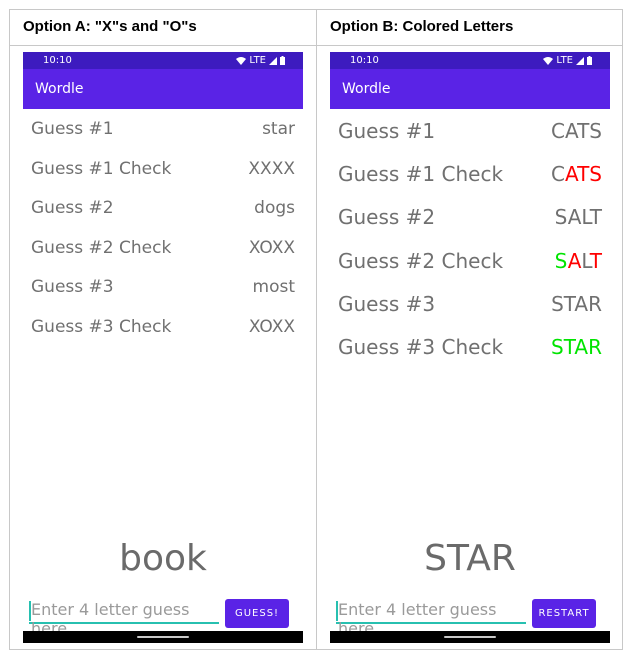 Image resolution: width=632 pixels, height=659 pixels. I want to click on guess-row: Guess #2 dogs, so click(163, 208).